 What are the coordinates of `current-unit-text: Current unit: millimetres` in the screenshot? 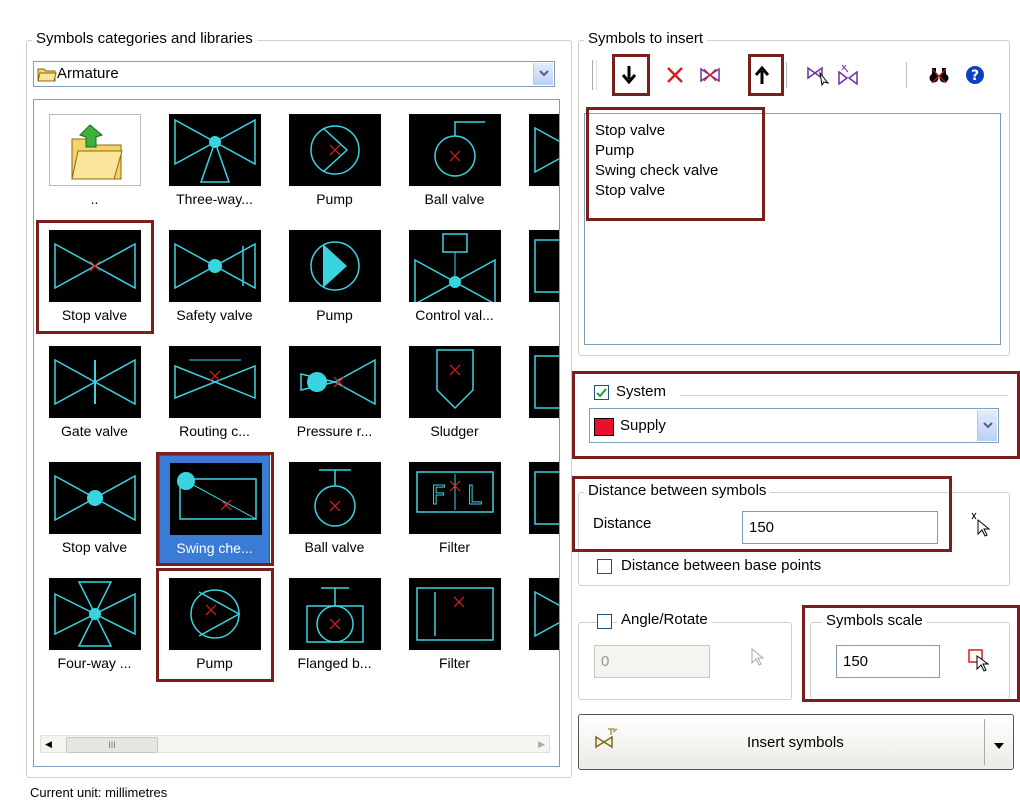 It's located at (99, 792).